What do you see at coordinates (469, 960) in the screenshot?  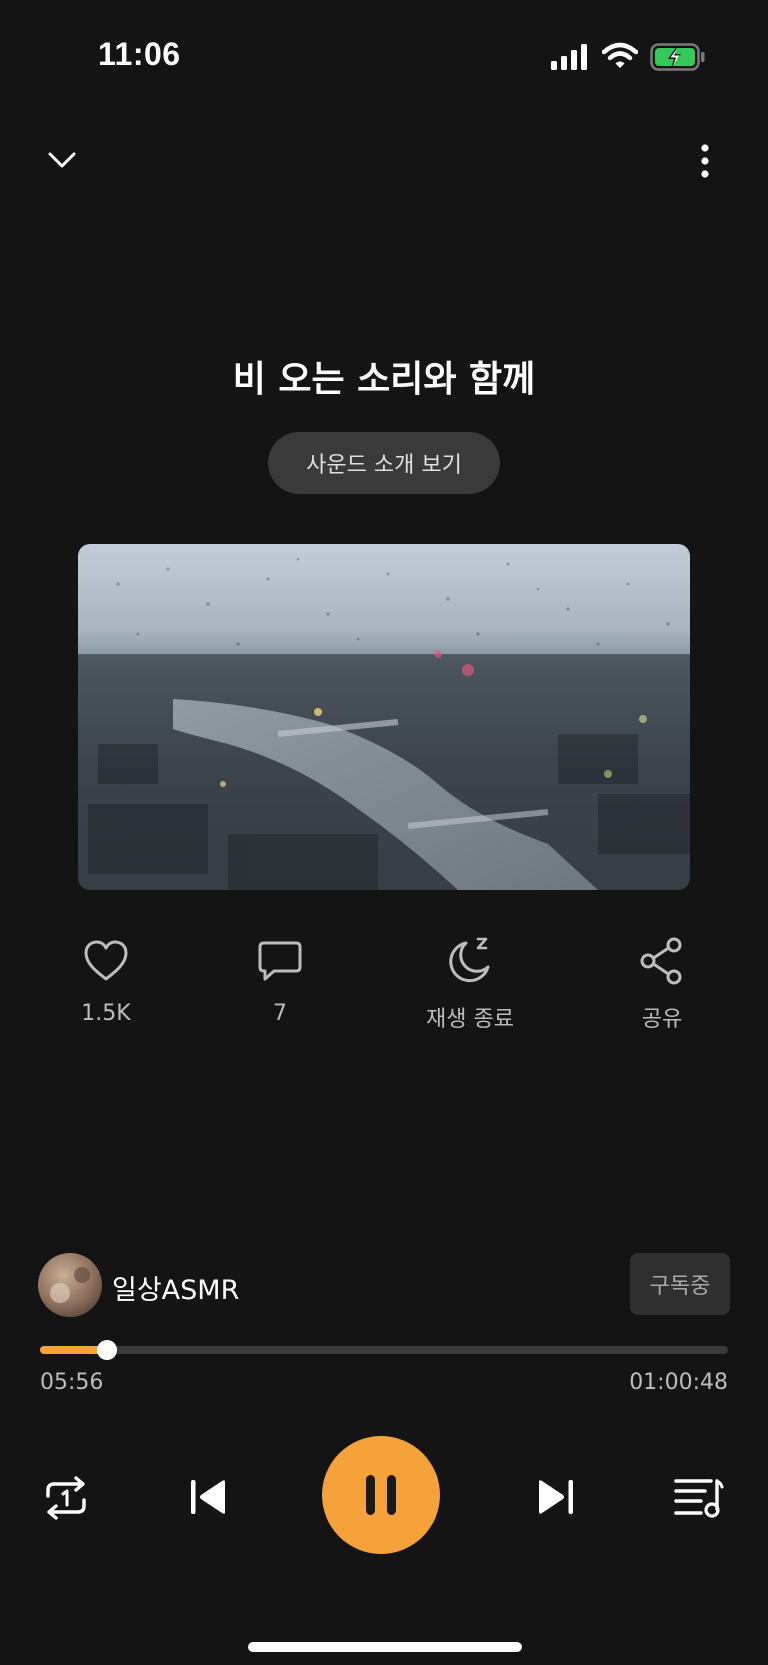 I see `sleep-timer-icon` at bounding box center [469, 960].